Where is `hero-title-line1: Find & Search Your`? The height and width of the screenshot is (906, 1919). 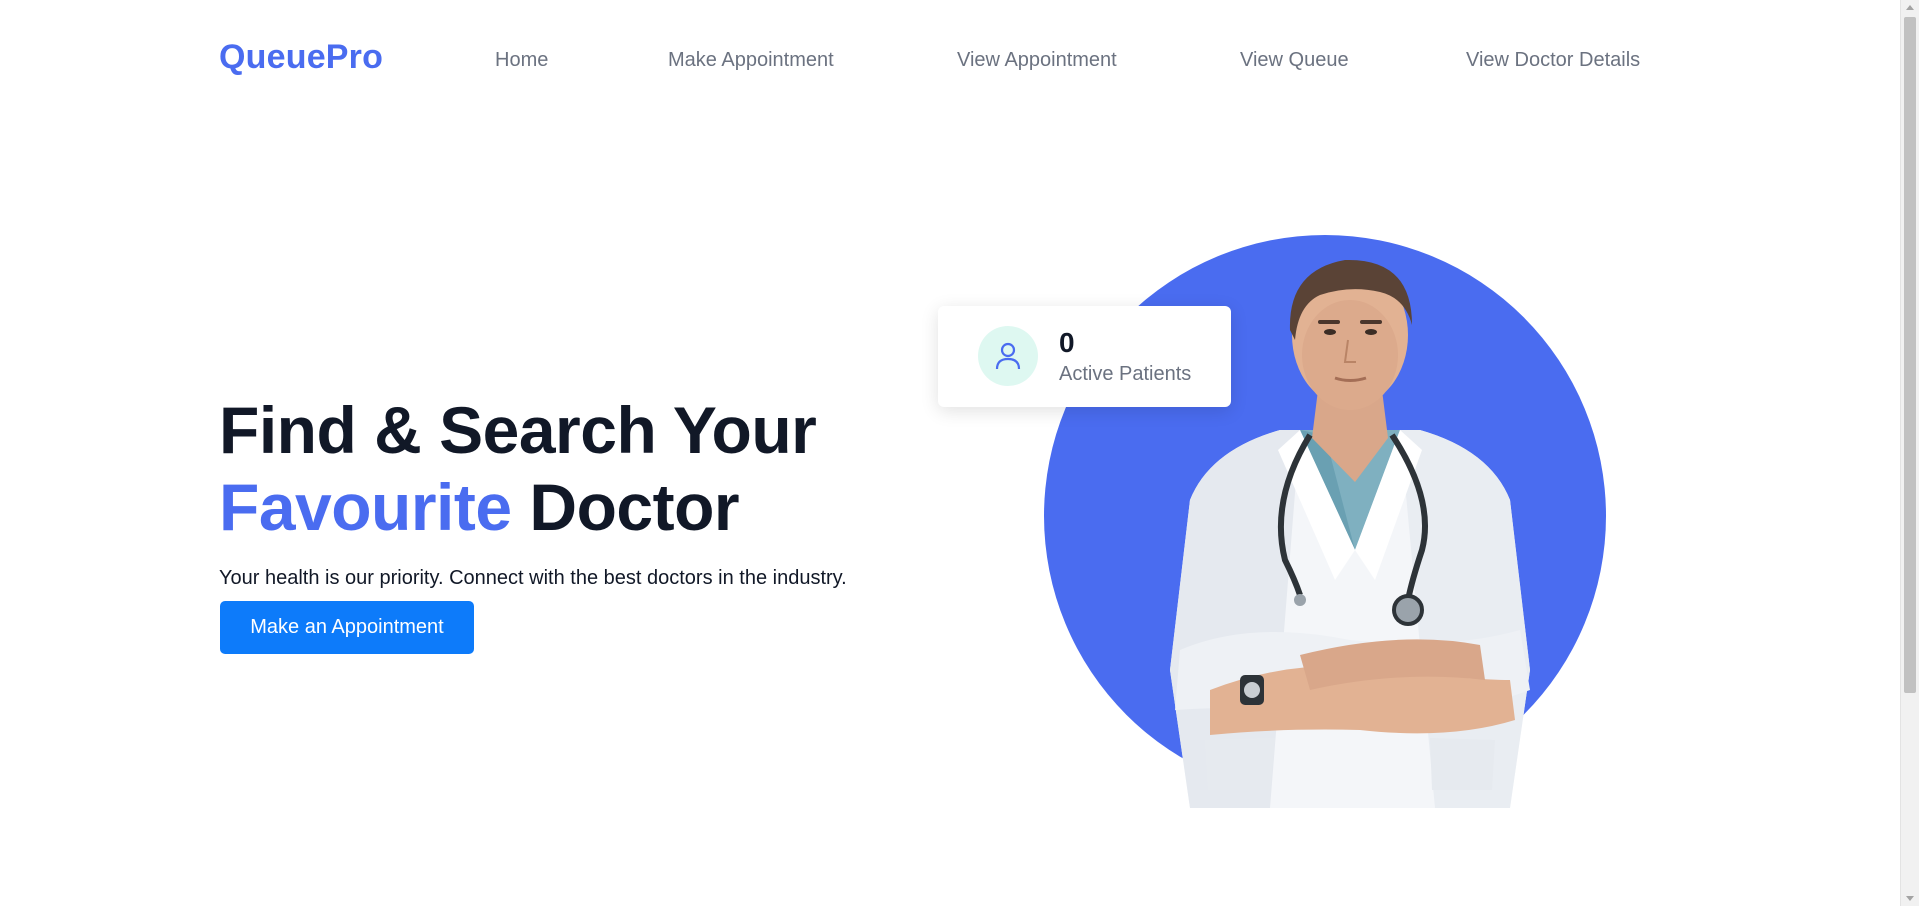
hero-title-line1: Find & Search Your is located at coordinates (518, 430).